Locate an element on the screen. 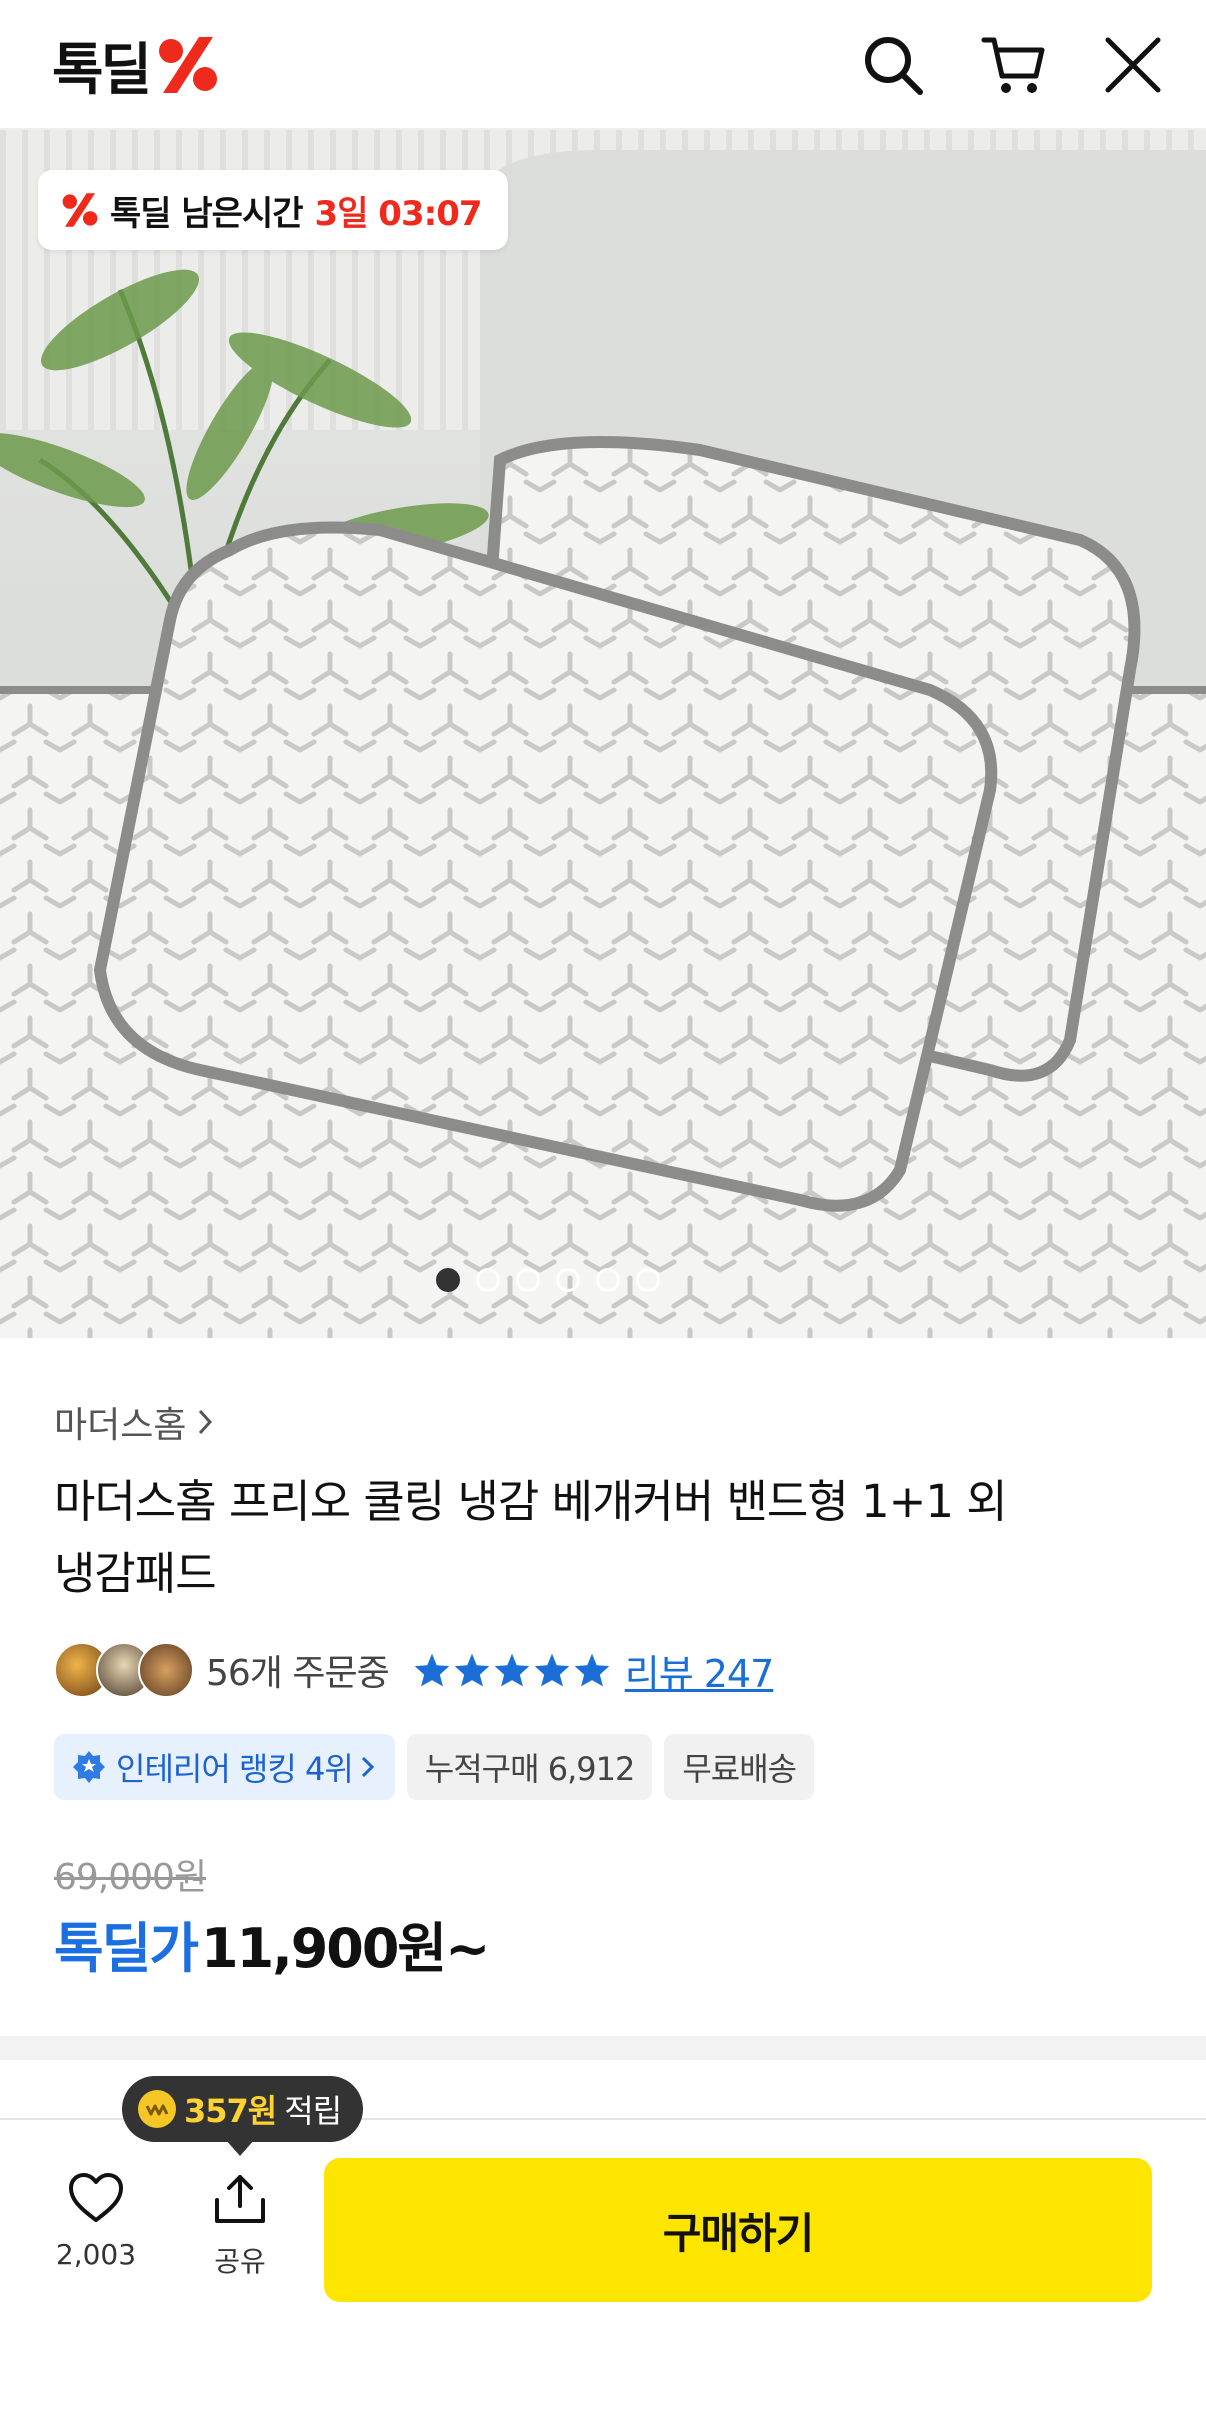 The height and width of the screenshot is (2436, 1206). price-row: 톡딜가 11,900원~ is located at coordinates (272, 1943).